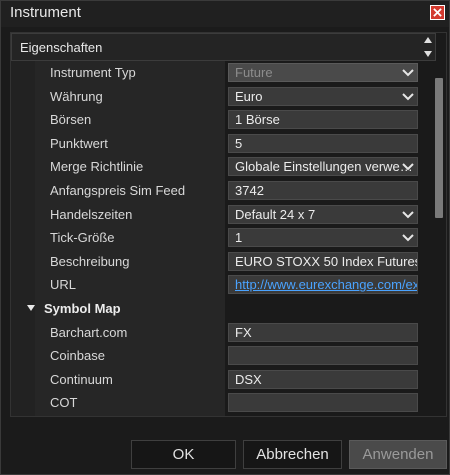 Image resolution: width=450 pixels, height=475 pixels. I want to click on property-value-field: DSX, so click(323, 379).